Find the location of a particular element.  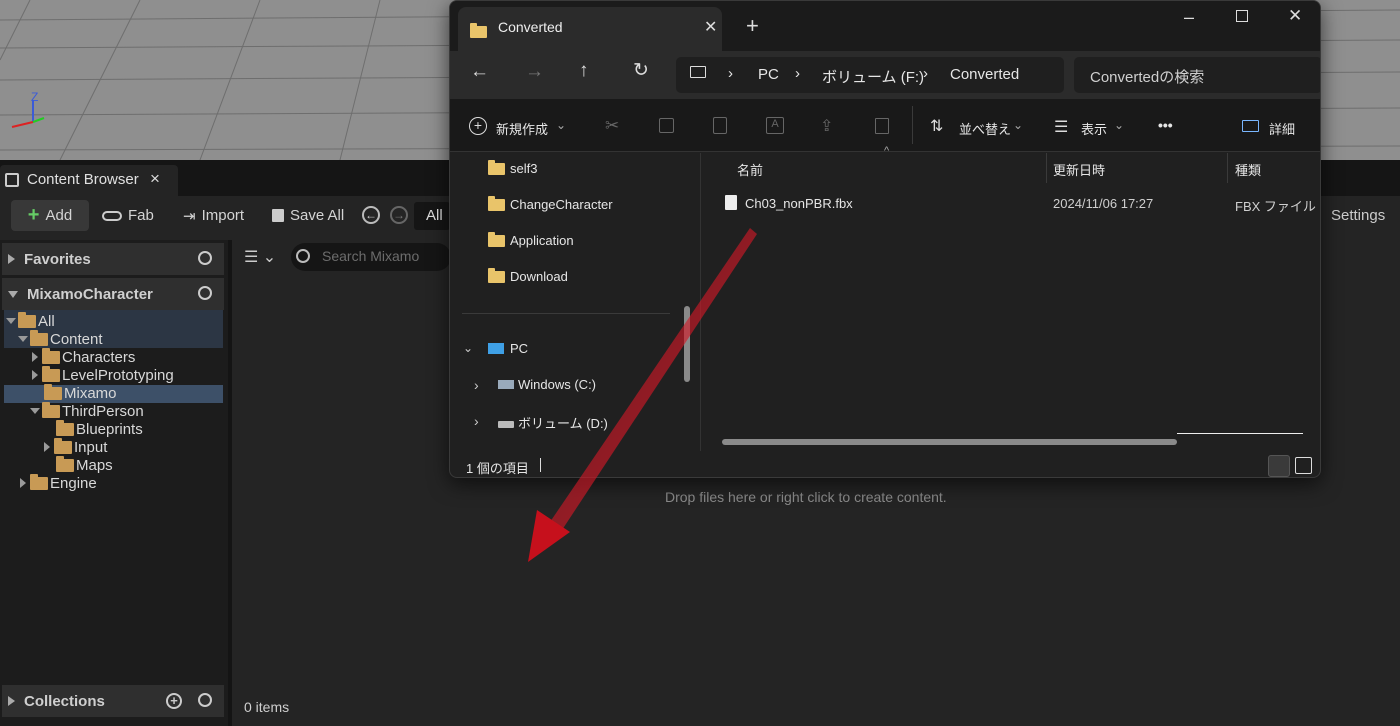

drag-arrow is located at coordinates (642, 395).